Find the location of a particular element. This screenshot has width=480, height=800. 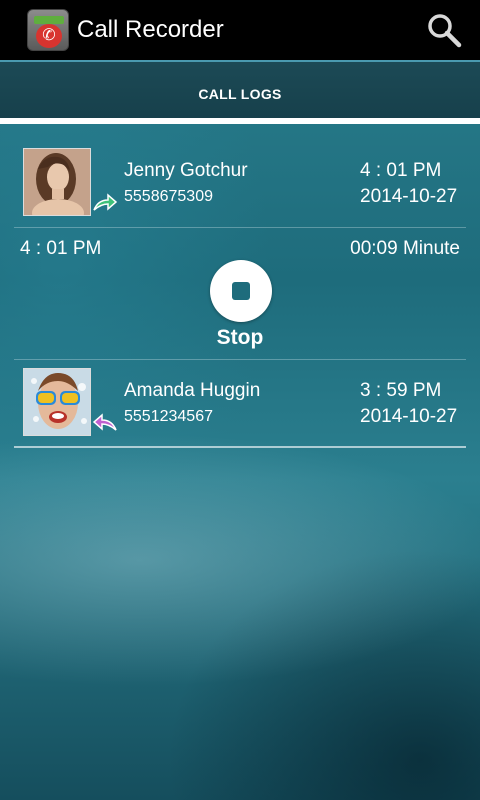

outgoing-call-arrow-icon is located at coordinates (105, 202).